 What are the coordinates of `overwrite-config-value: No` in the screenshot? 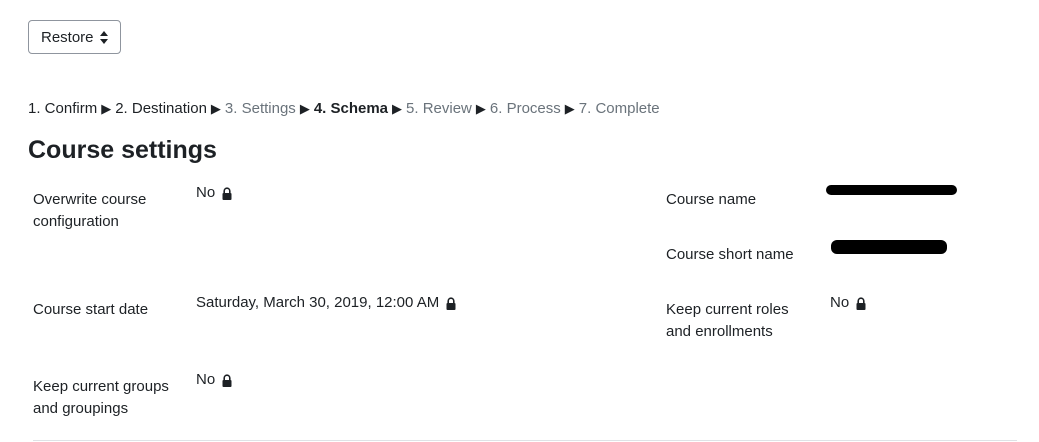 It's located at (214, 193).